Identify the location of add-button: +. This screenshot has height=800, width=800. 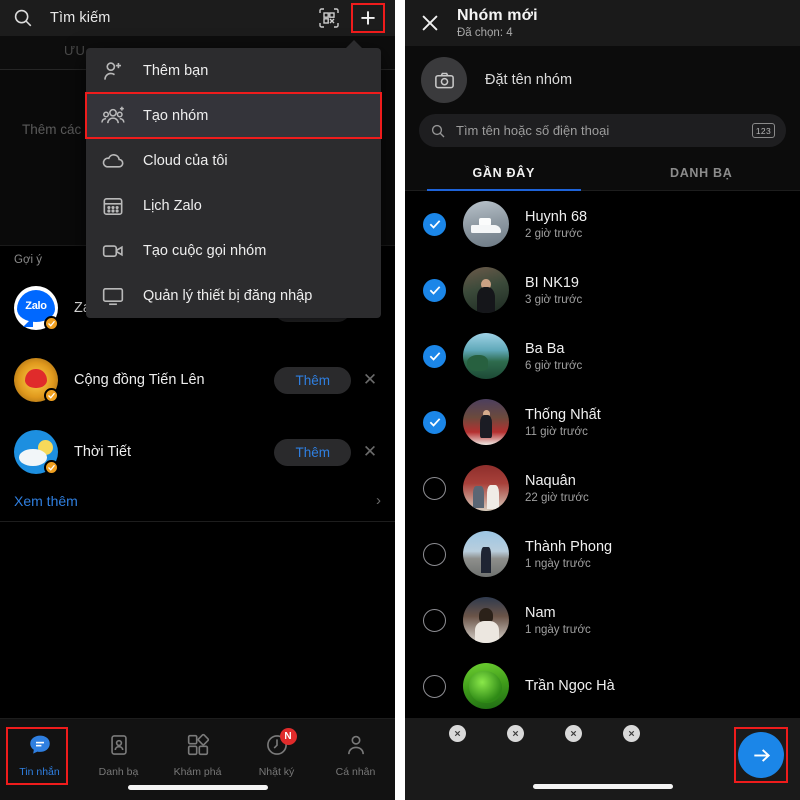
(368, 18).